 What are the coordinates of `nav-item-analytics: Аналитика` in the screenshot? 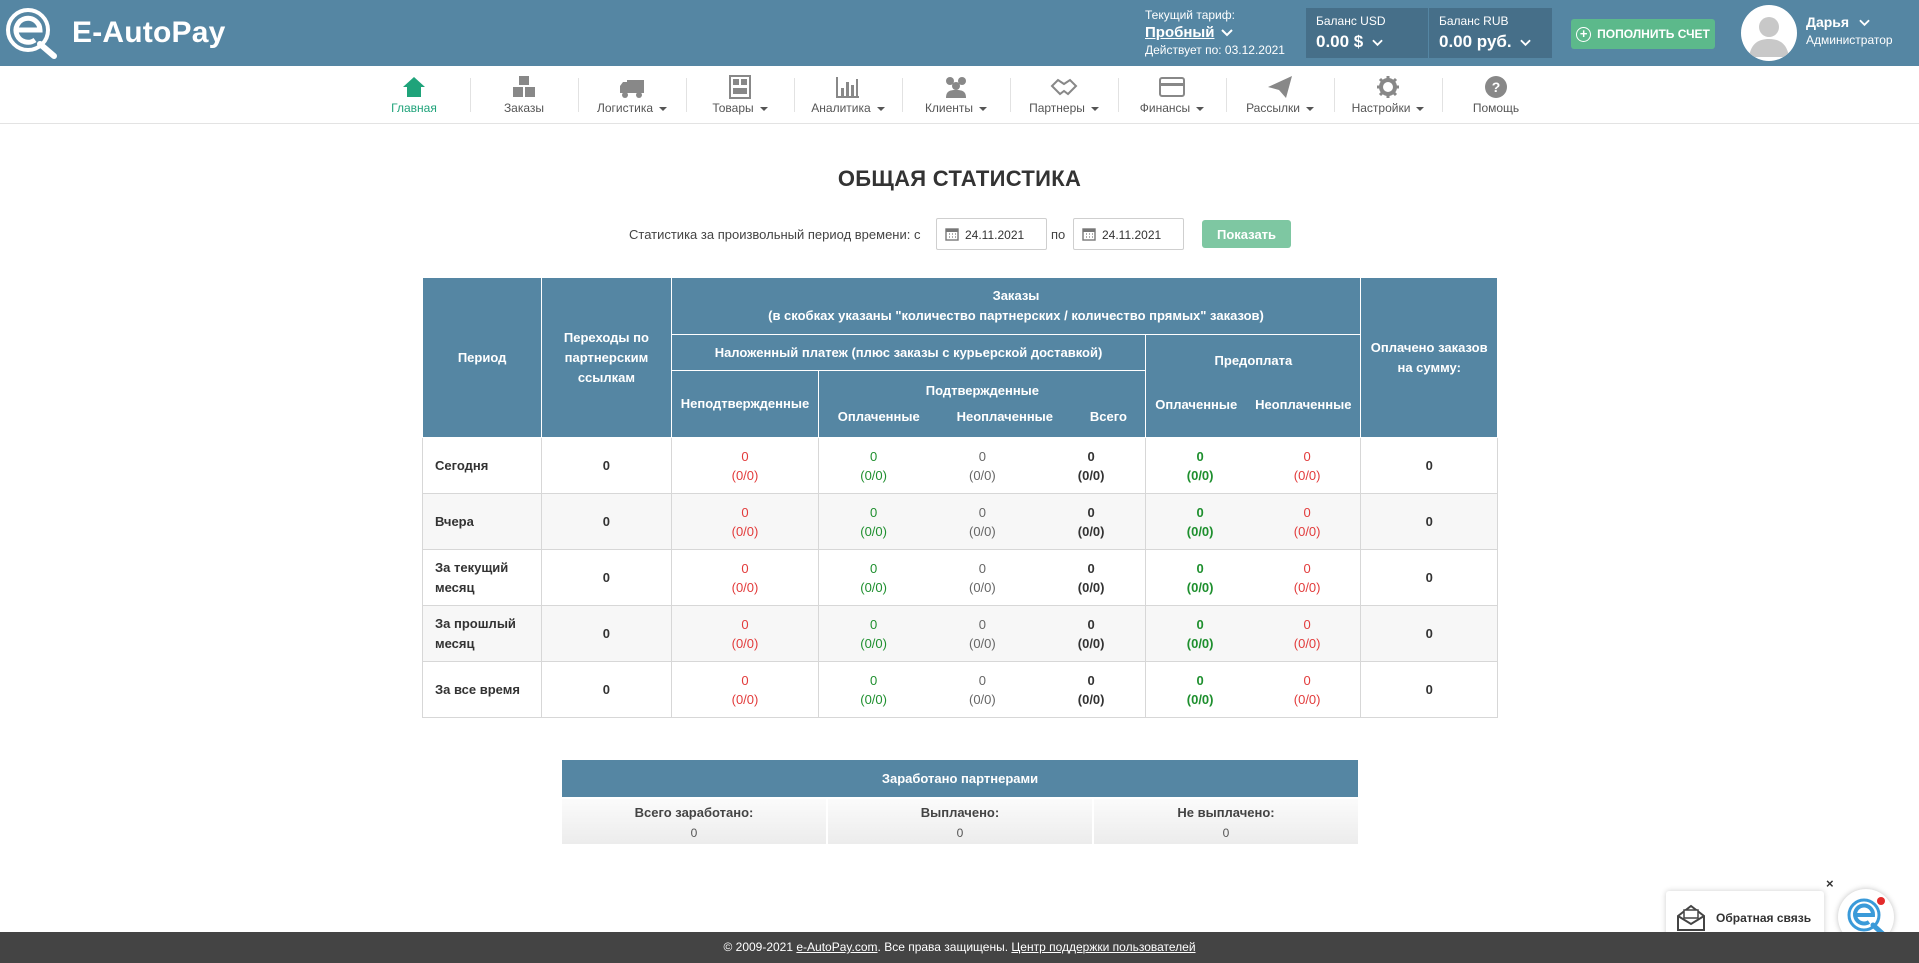 It's located at (848, 95).